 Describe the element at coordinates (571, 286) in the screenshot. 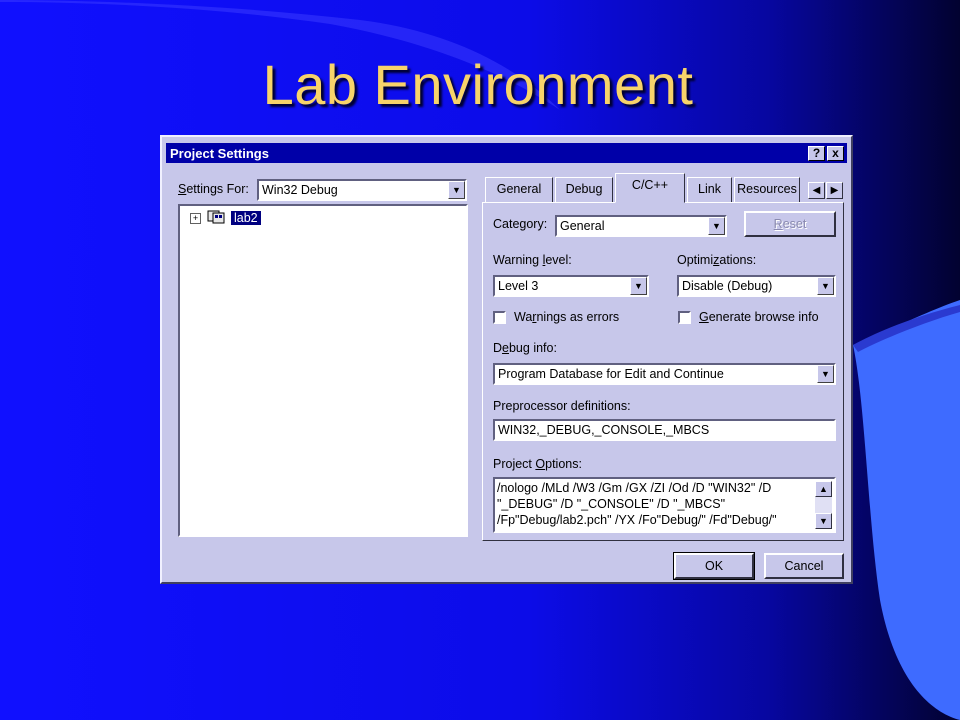

I see `warning-level-select: Level 3 ▼` at that location.